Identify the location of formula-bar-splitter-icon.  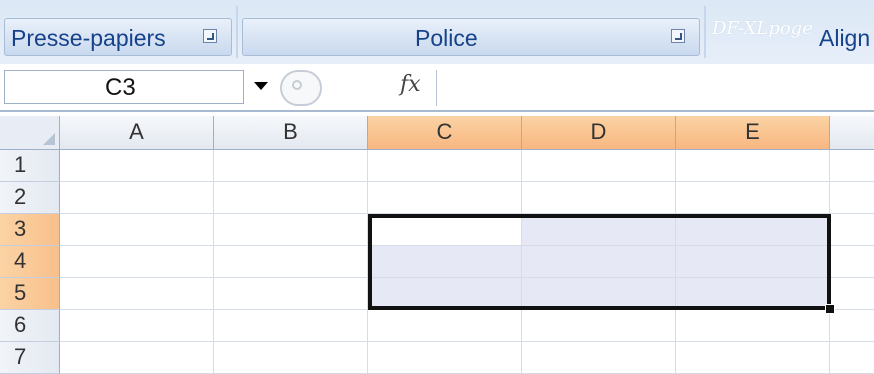
(301, 88).